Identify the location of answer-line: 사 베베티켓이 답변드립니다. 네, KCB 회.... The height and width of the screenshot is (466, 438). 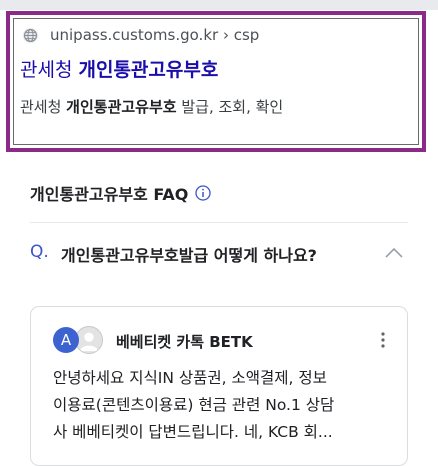
(193, 432).